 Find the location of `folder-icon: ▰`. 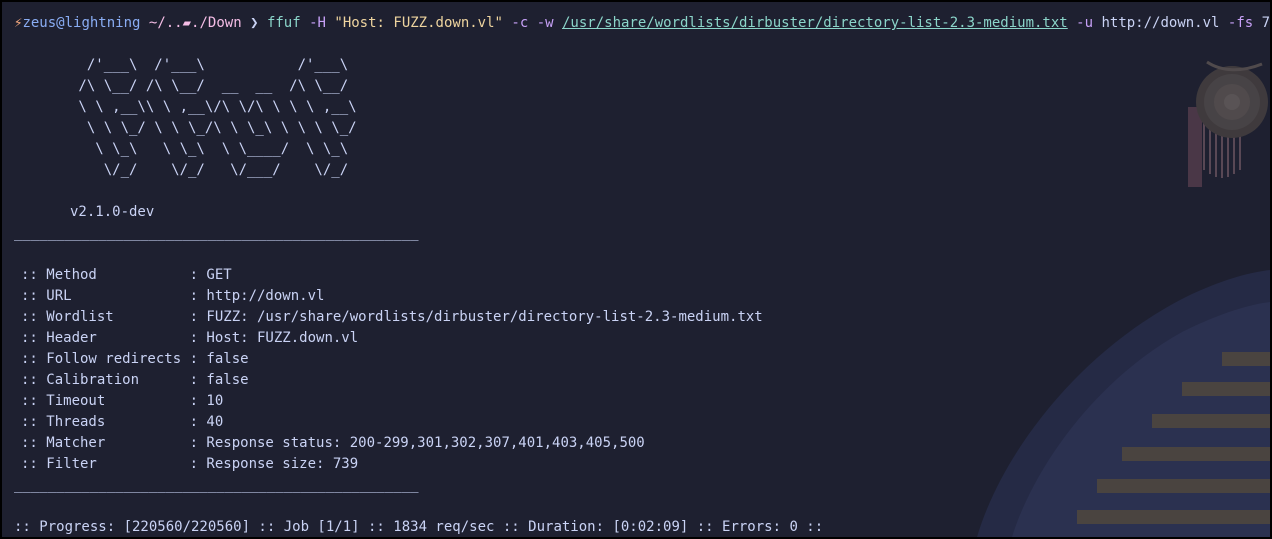

folder-icon: ▰ is located at coordinates (187, 23).